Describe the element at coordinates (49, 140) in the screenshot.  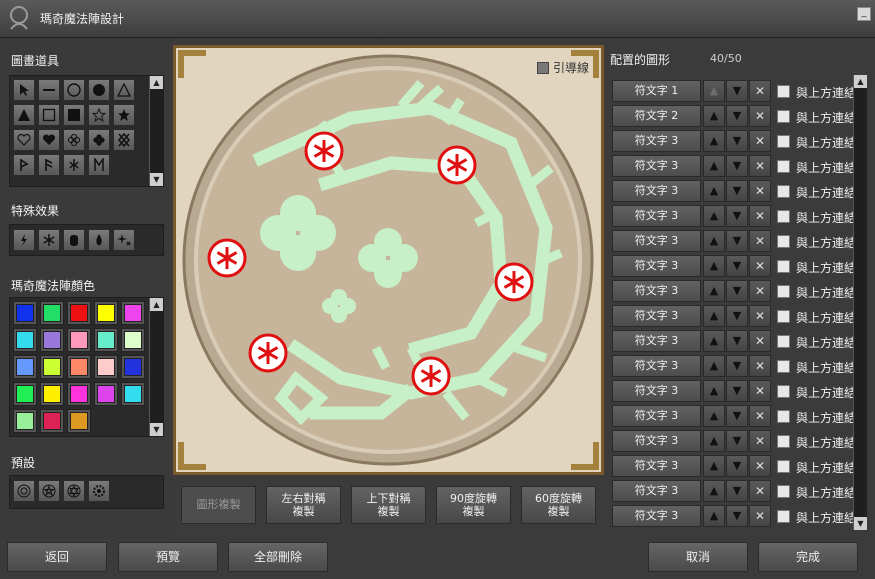
I see `heart-filled-tool-icon` at that location.